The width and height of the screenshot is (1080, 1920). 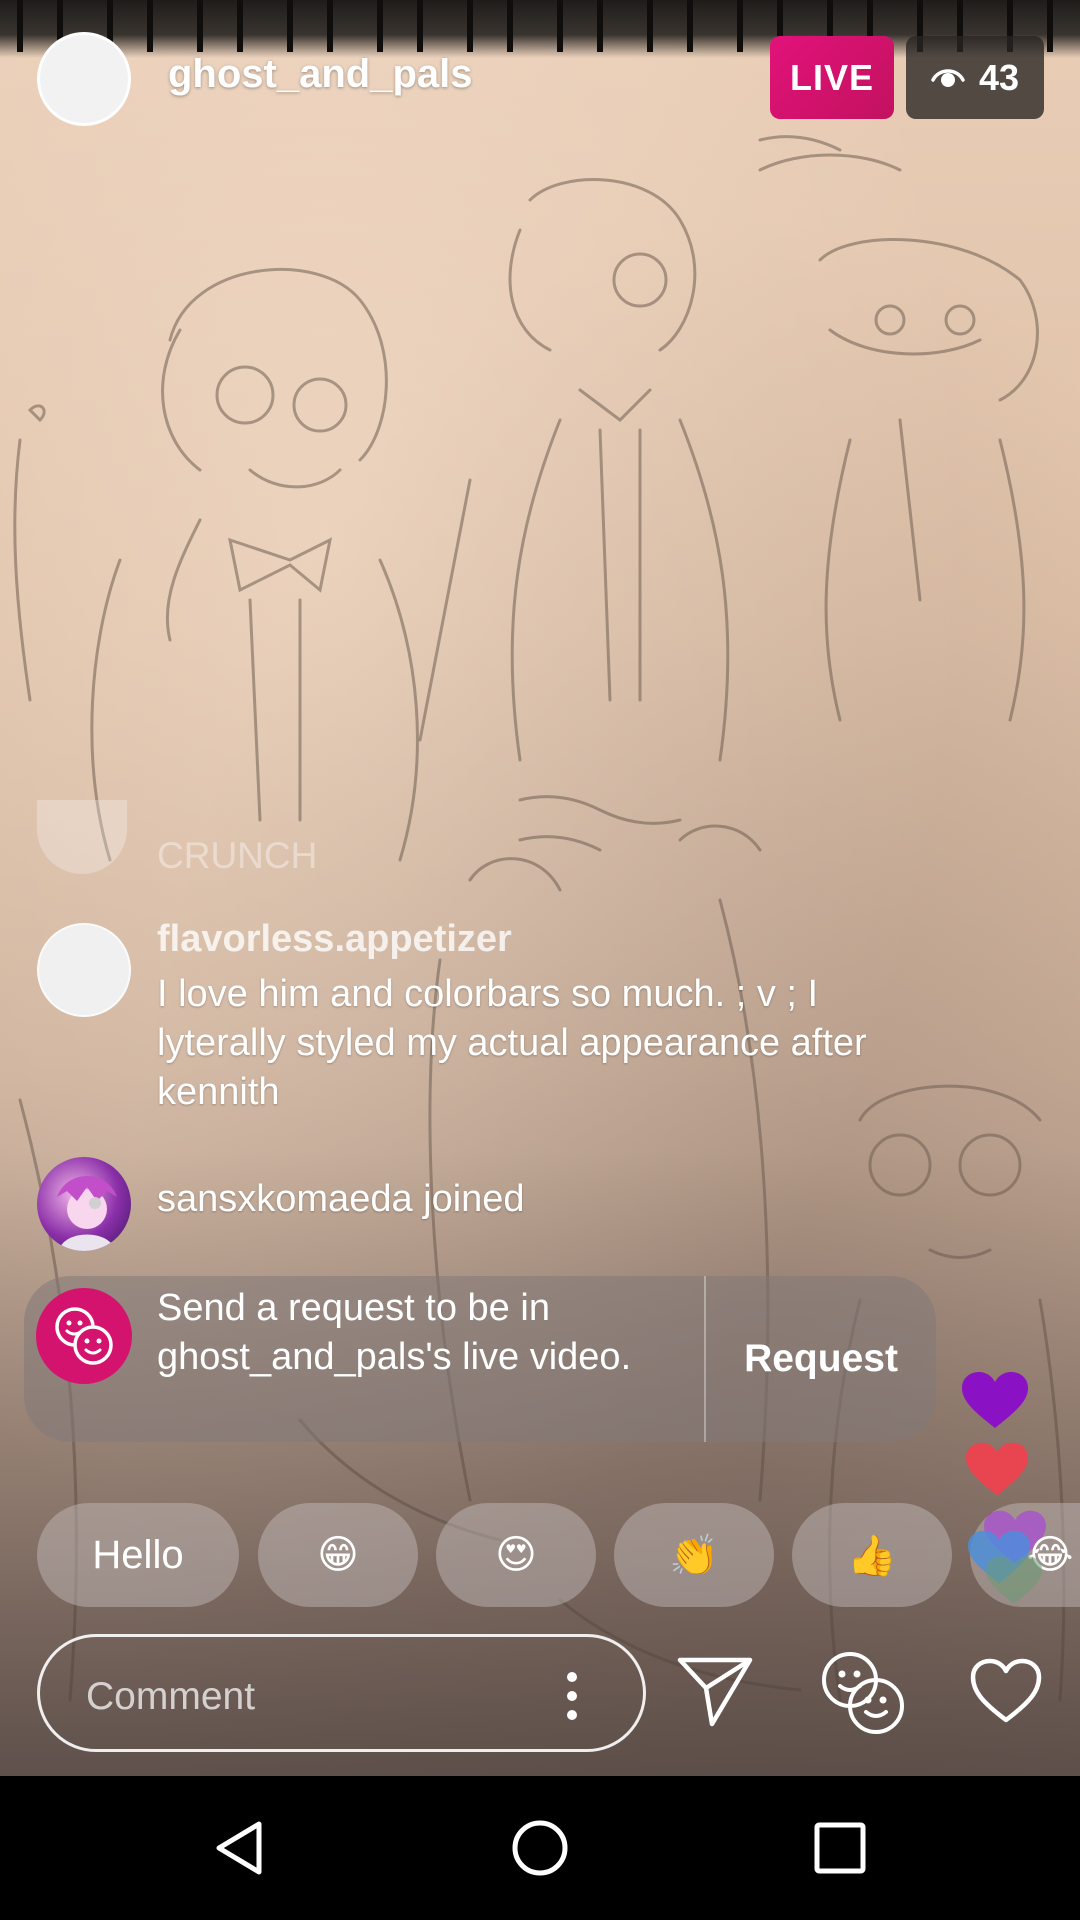 I want to click on recents-button, so click(x=840, y=1848).